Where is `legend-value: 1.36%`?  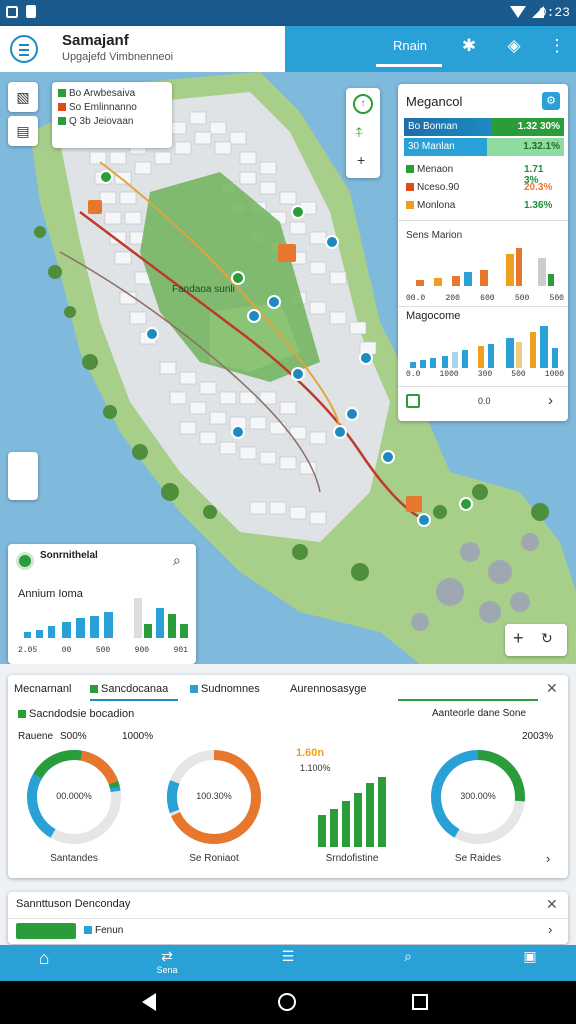 legend-value: 1.36% is located at coordinates (538, 205).